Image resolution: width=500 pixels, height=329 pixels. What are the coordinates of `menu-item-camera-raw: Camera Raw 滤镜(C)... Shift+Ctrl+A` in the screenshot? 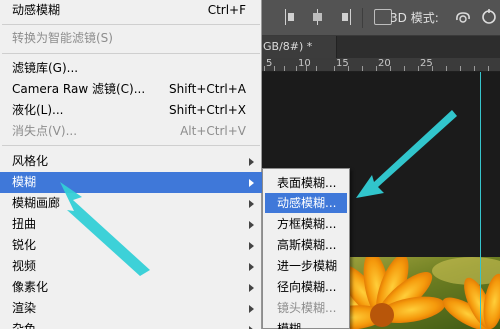 It's located at (131, 89).